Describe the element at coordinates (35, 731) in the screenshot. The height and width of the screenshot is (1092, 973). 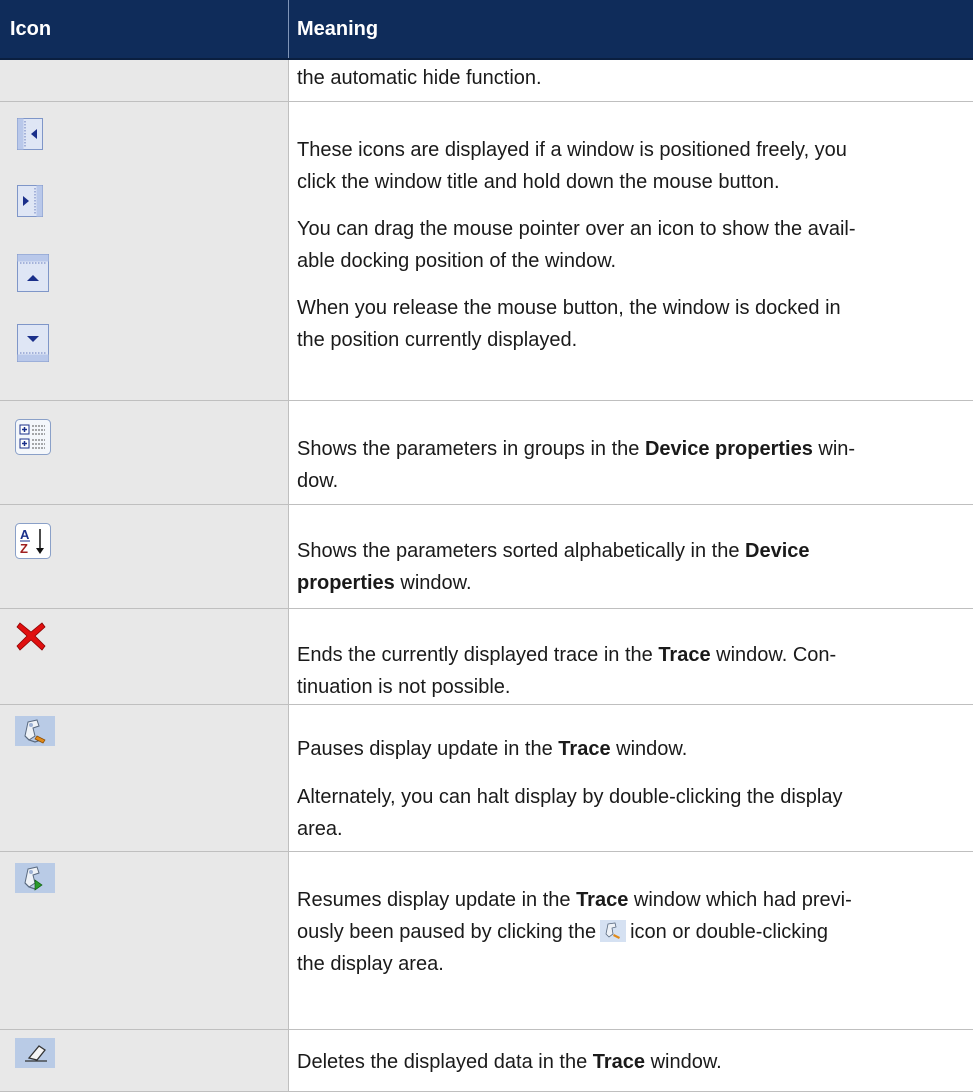
I see `trace-pause-icon` at that location.